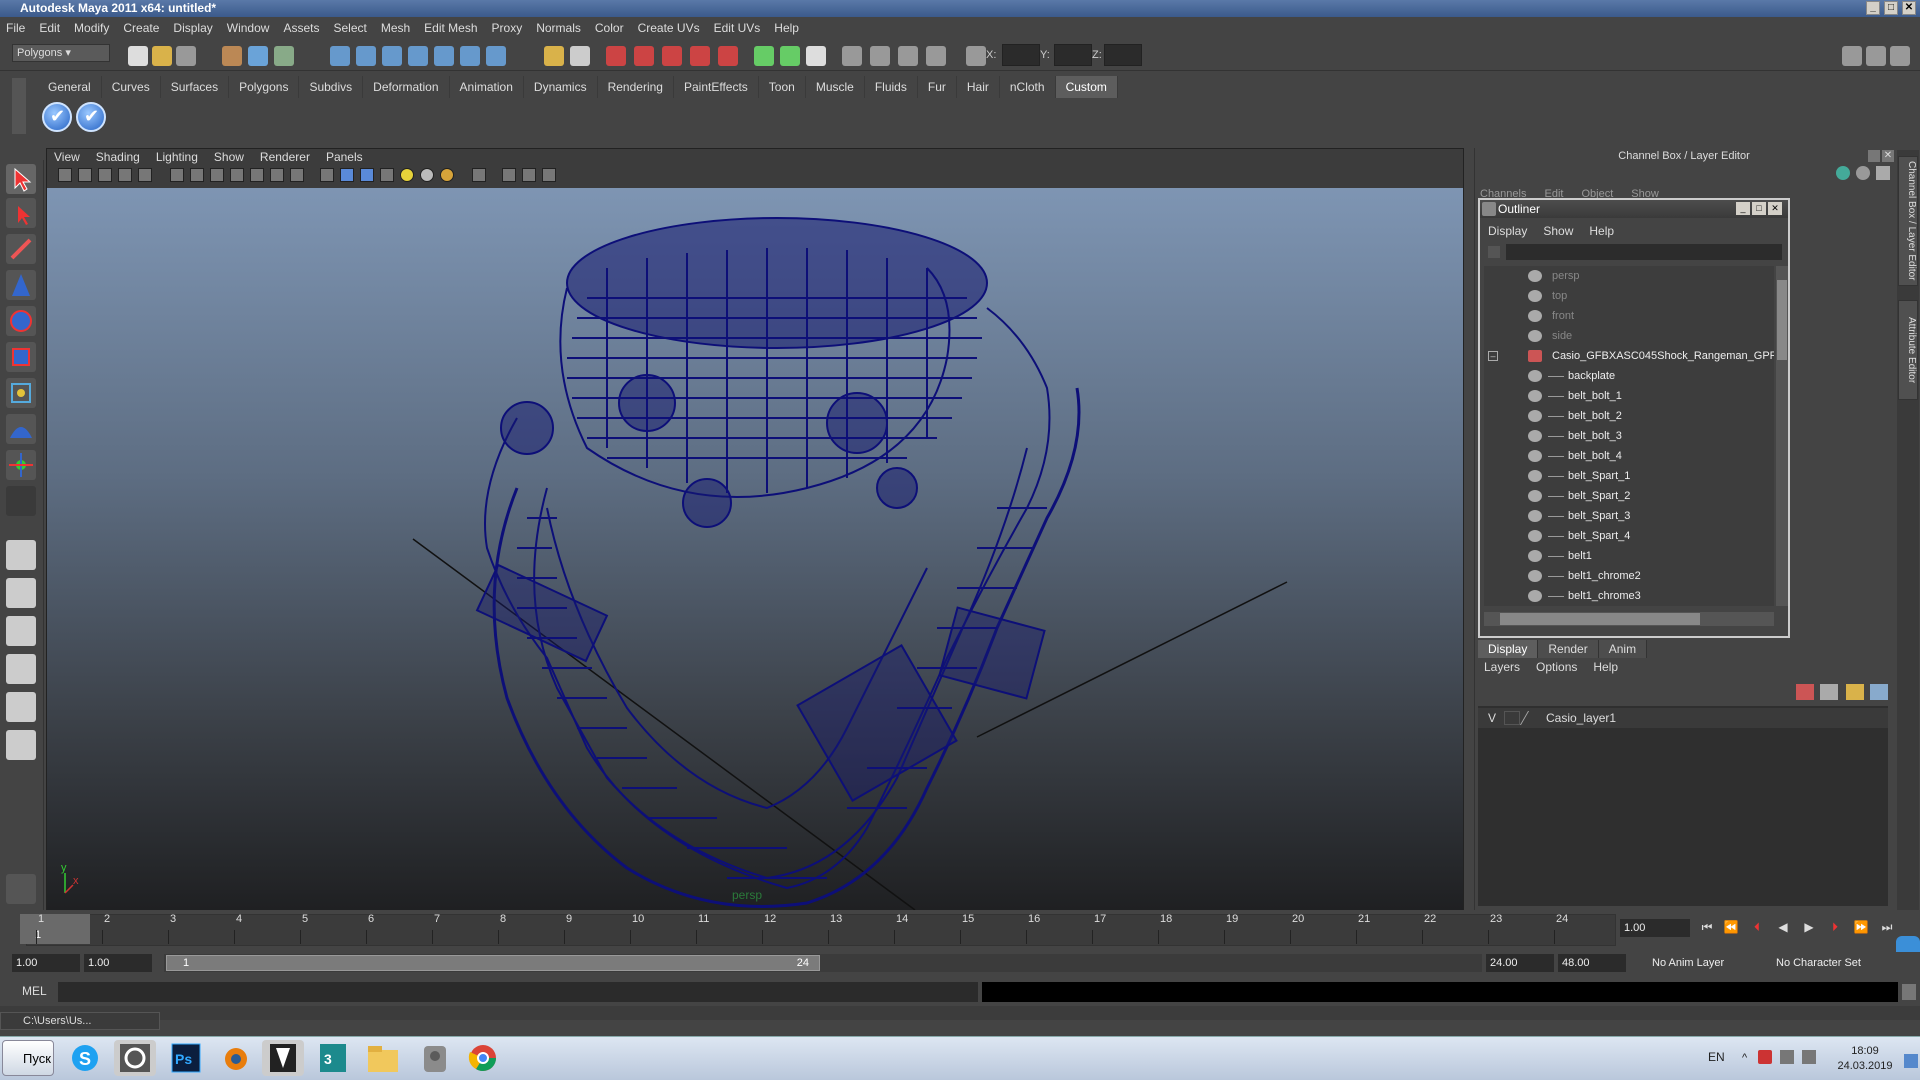 This screenshot has height=1080, width=1920. I want to click on outliner-item: belt_Spart_4, so click(1629, 536).